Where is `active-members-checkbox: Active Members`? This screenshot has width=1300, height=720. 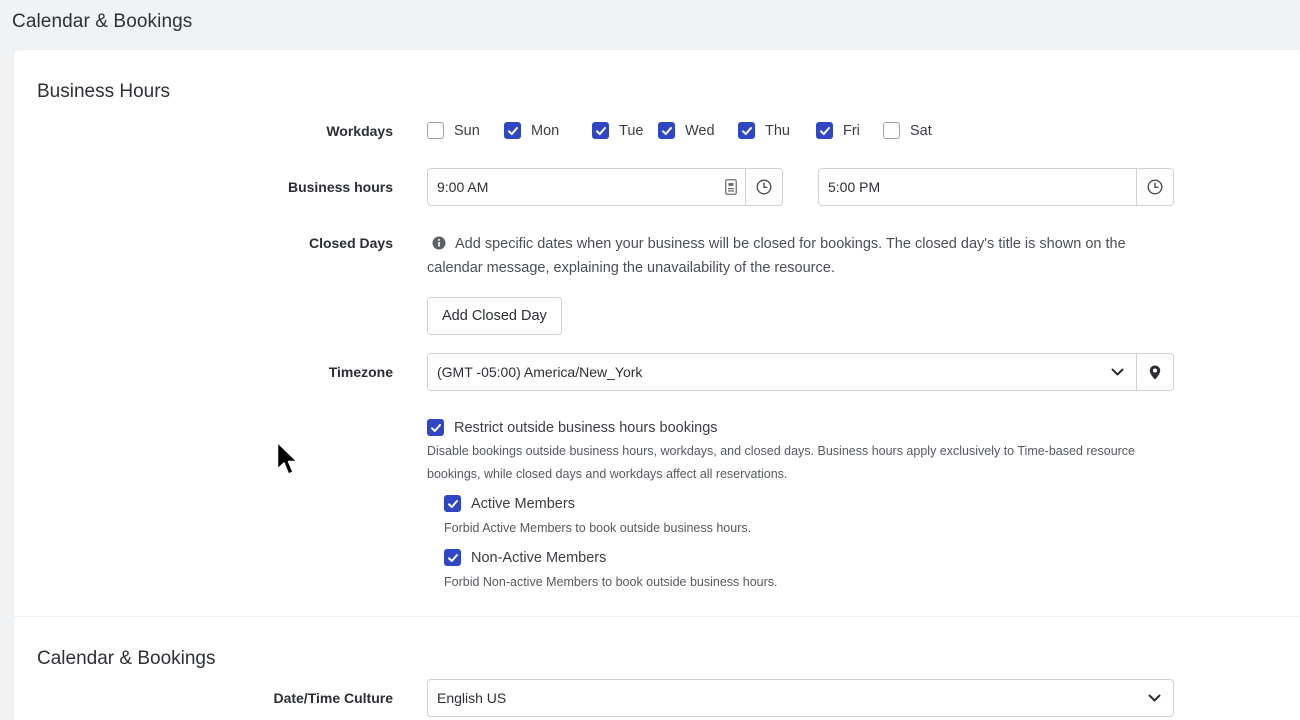
active-members-checkbox: Active Members is located at coordinates (509, 503).